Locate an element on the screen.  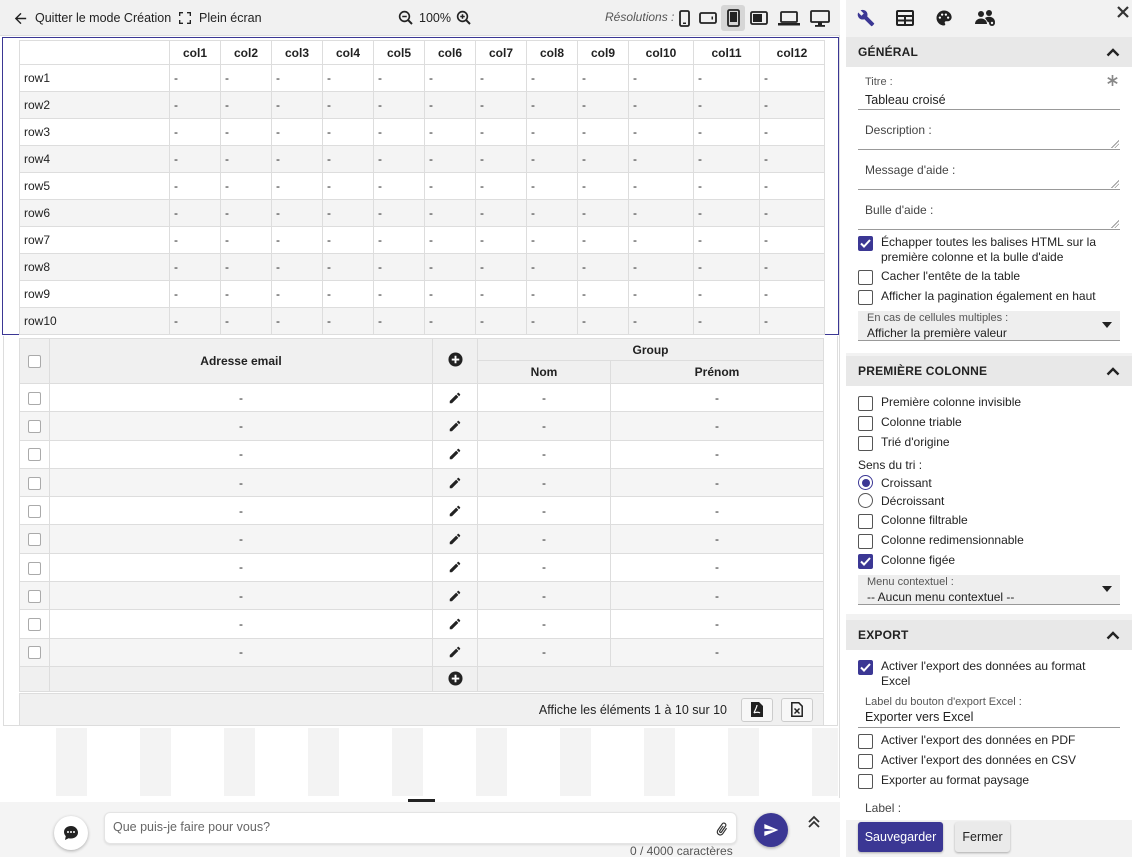
resolution-laptop-button is located at coordinates (789, 18).